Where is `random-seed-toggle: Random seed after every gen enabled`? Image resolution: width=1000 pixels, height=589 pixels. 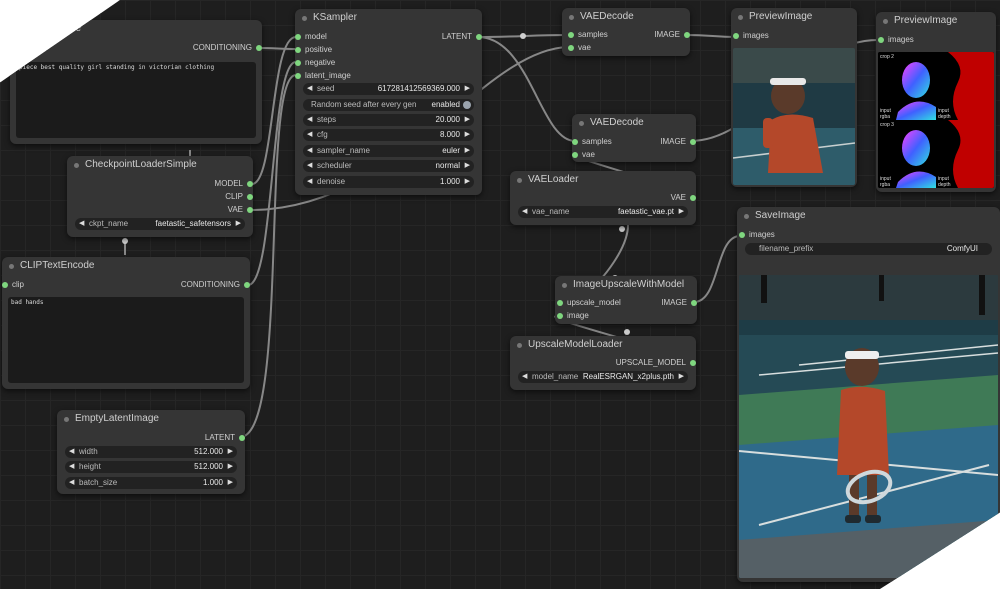 random-seed-toggle: Random seed after every gen enabled is located at coordinates (388, 105).